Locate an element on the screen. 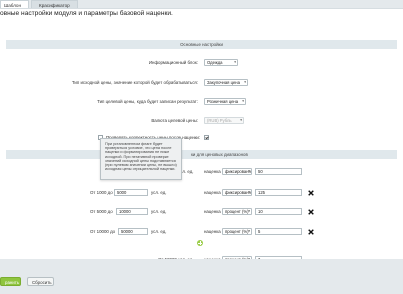 The image size is (403, 294). ranges-section-title: ки для ценовых диапазонов is located at coordinates (219, 154).